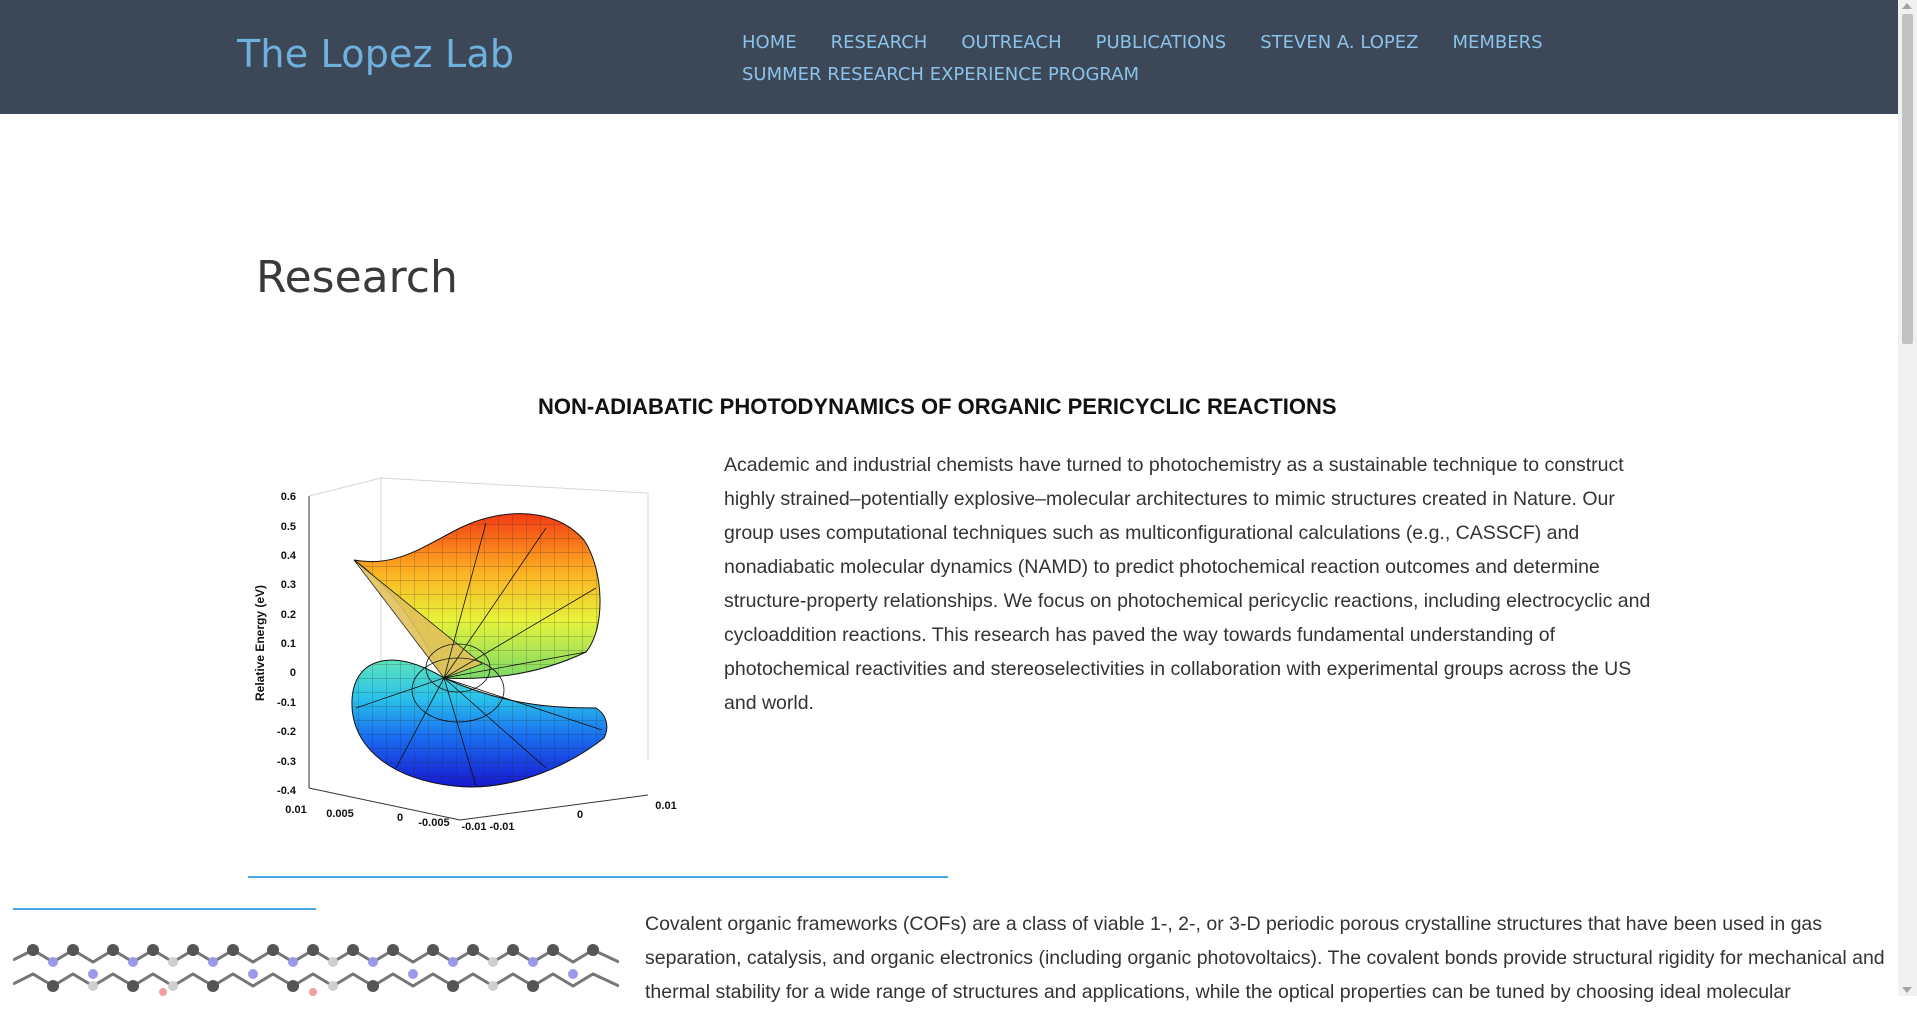 This screenshot has height=1009, width=1917. Describe the element at coordinates (286, 703) in the screenshot. I see `y-tick: -0.1` at that location.